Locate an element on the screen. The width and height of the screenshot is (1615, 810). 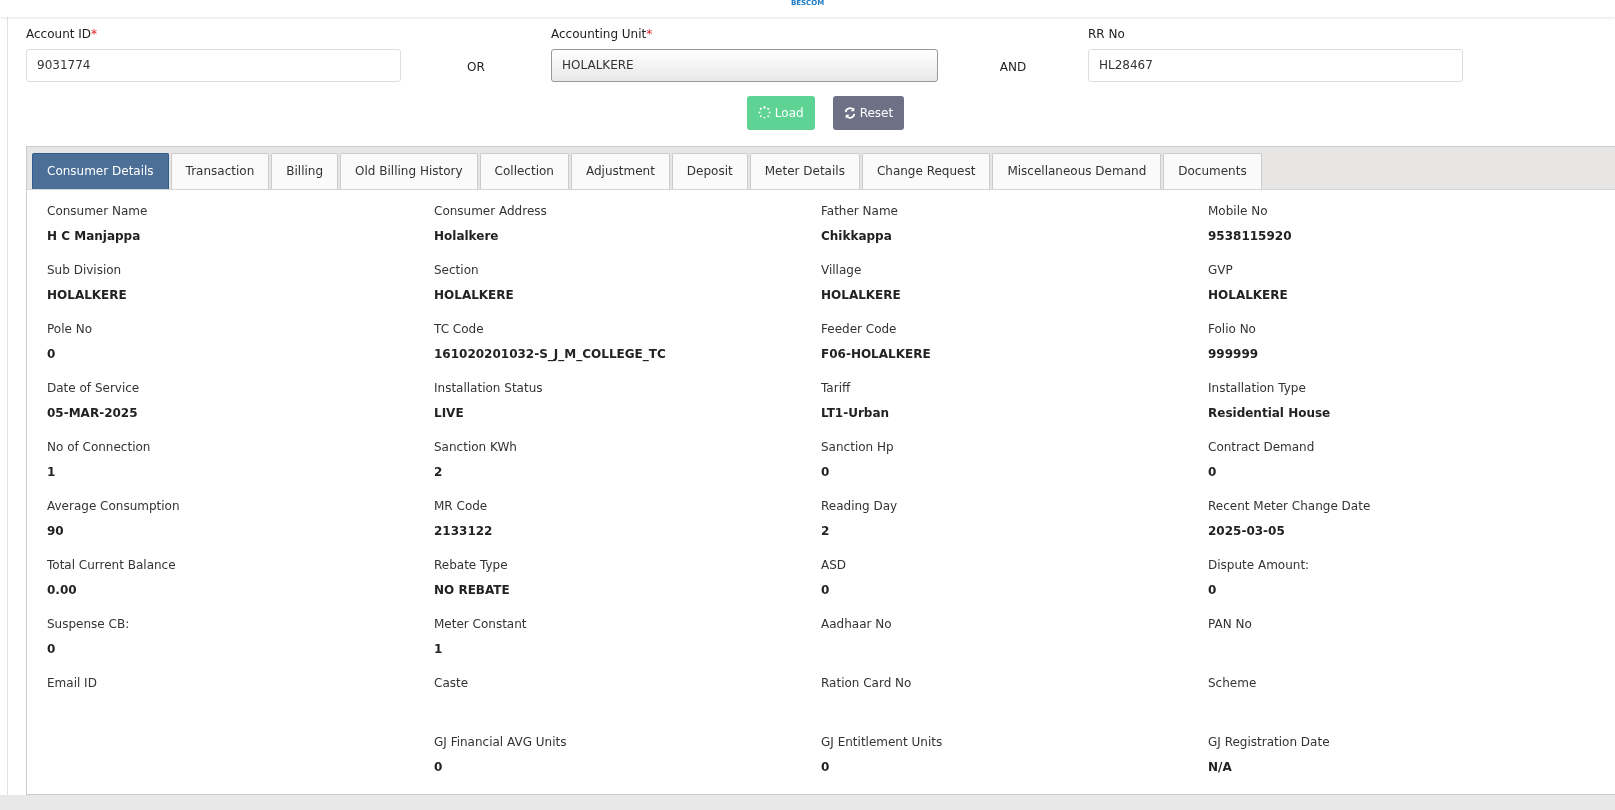
detail-label: Sanction Hp is located at coordinates (858, 446).